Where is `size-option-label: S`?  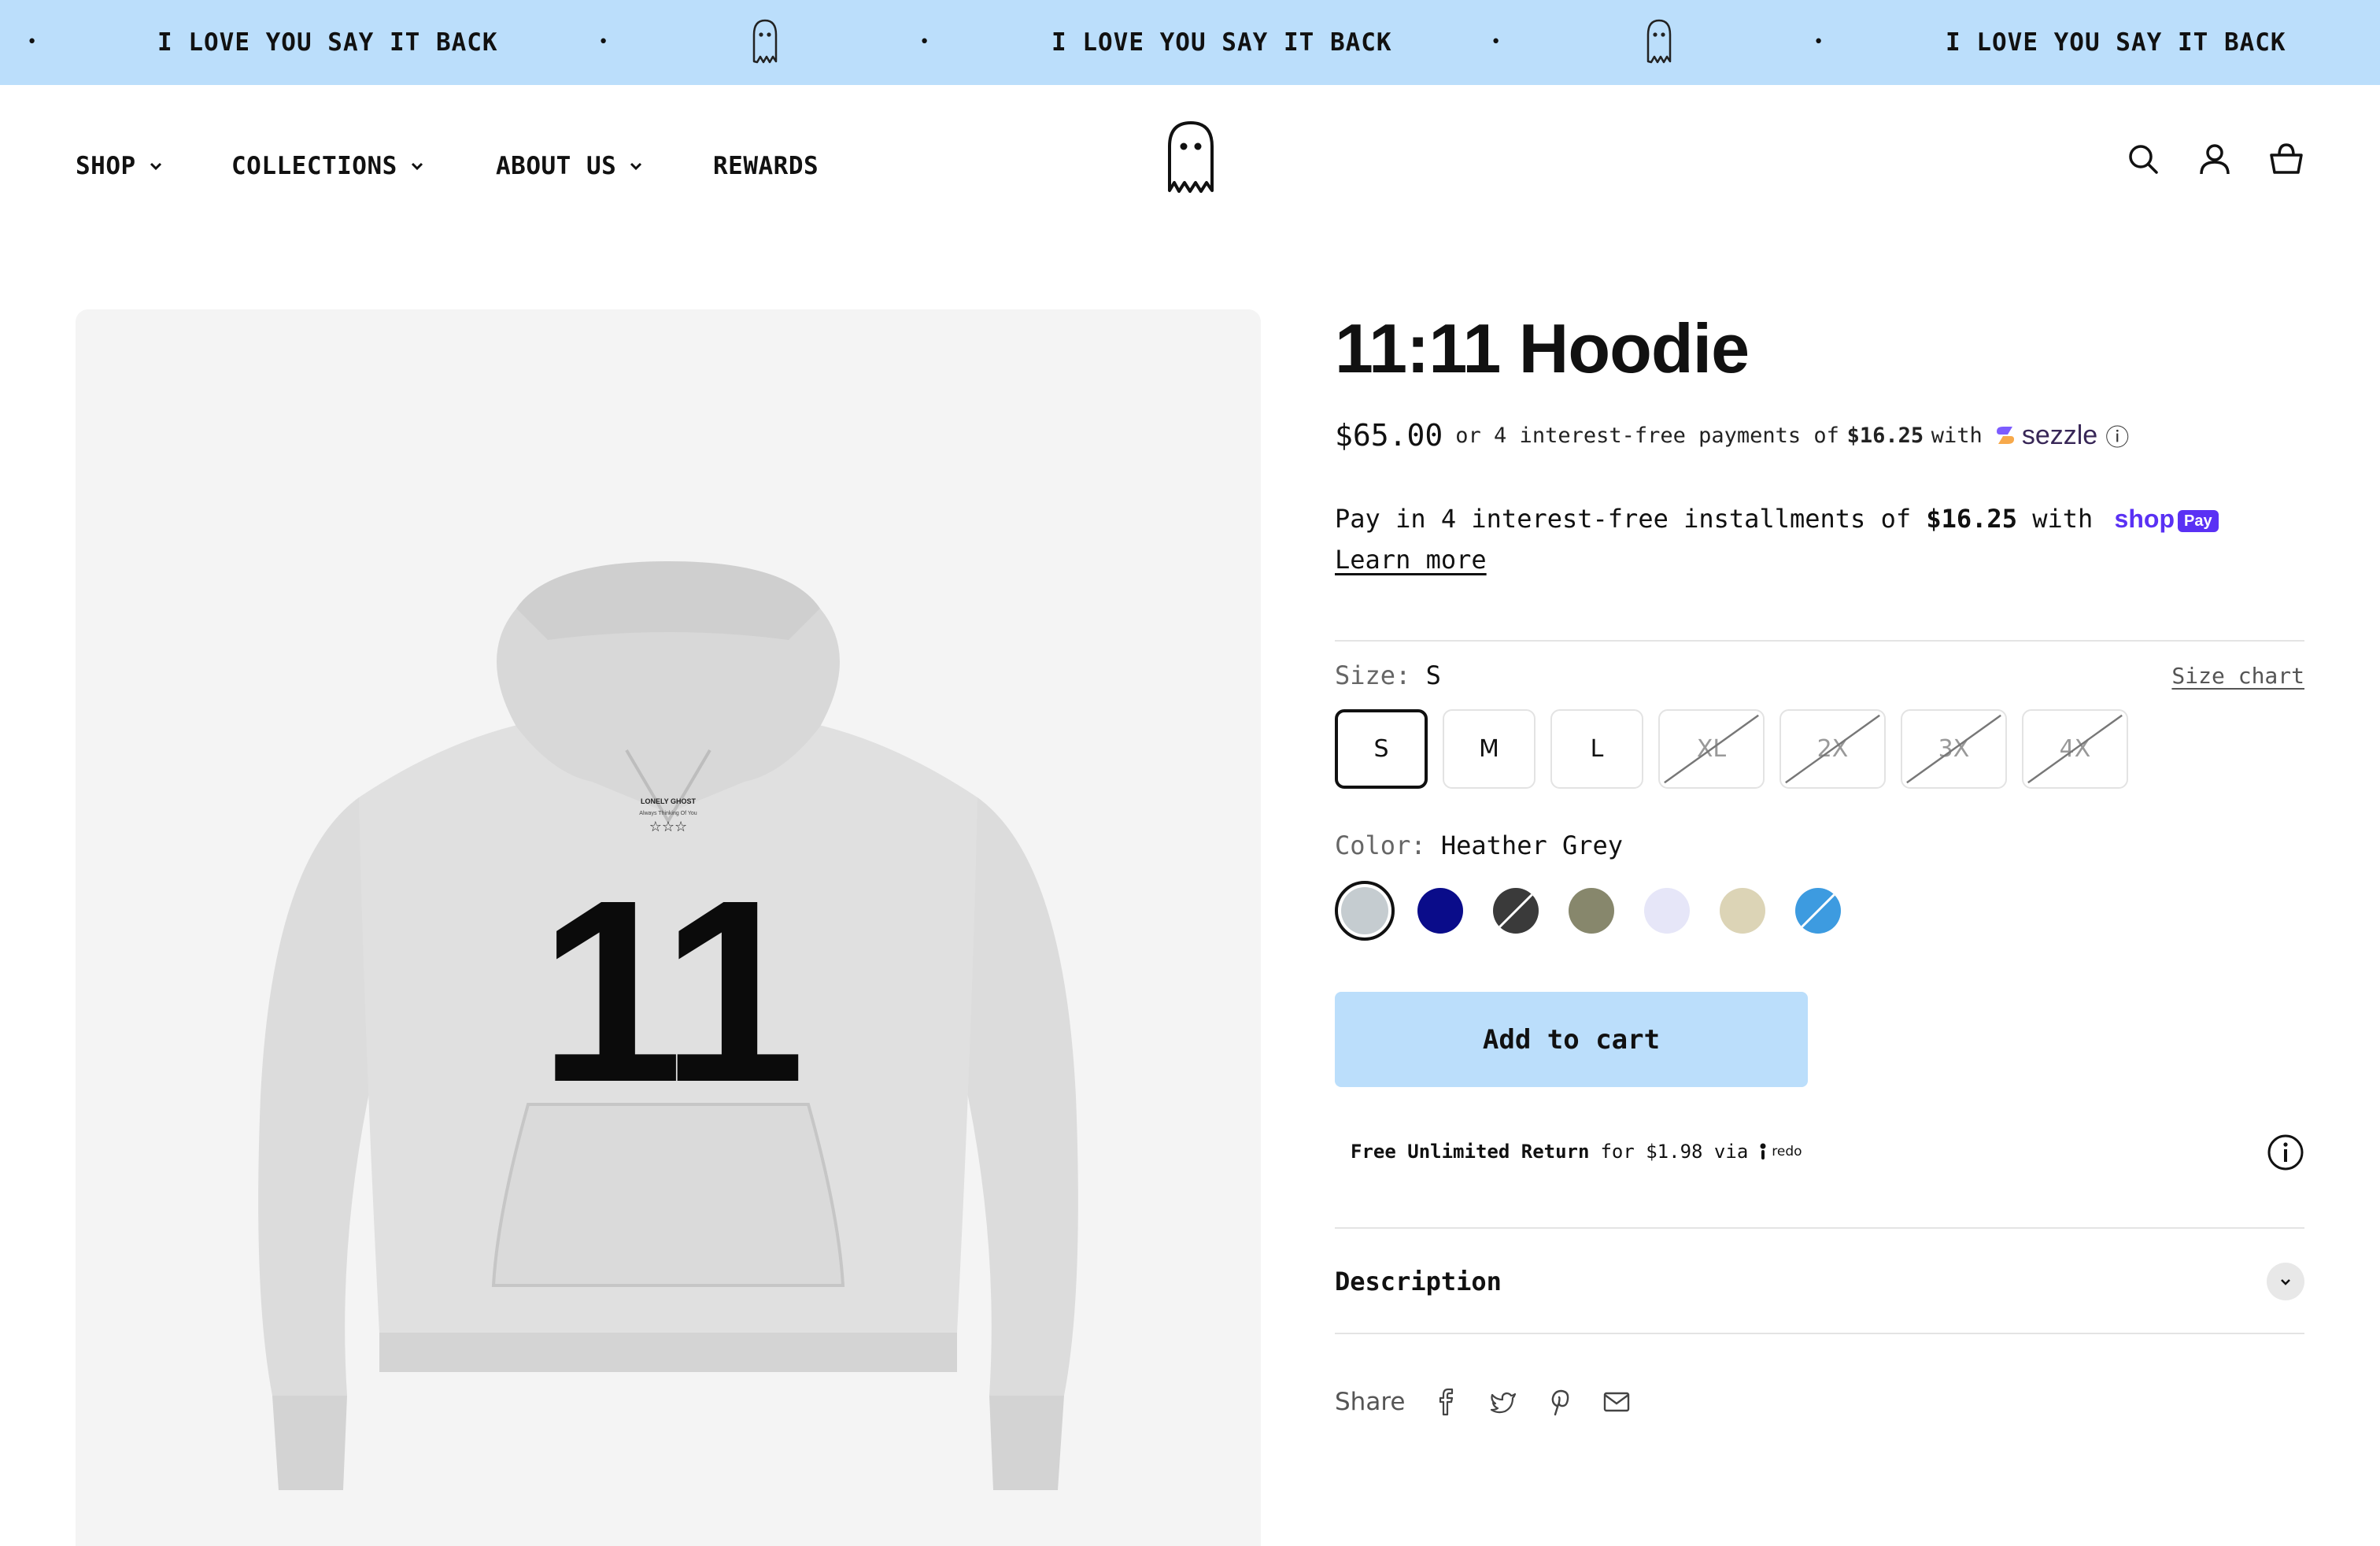
size-option-label: S is located at coordinates (1381, 749).